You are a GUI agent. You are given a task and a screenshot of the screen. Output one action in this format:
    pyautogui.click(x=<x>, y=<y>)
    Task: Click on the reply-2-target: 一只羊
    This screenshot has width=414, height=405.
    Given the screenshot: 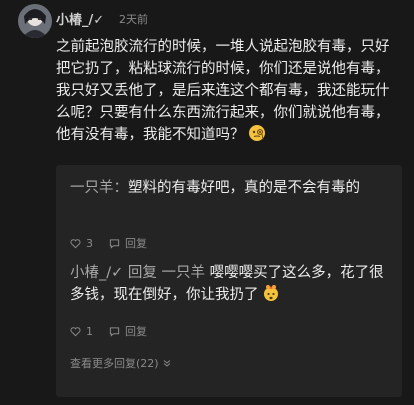 What is the action you would take?
    pyautogui.click(x=184, y=273)
    